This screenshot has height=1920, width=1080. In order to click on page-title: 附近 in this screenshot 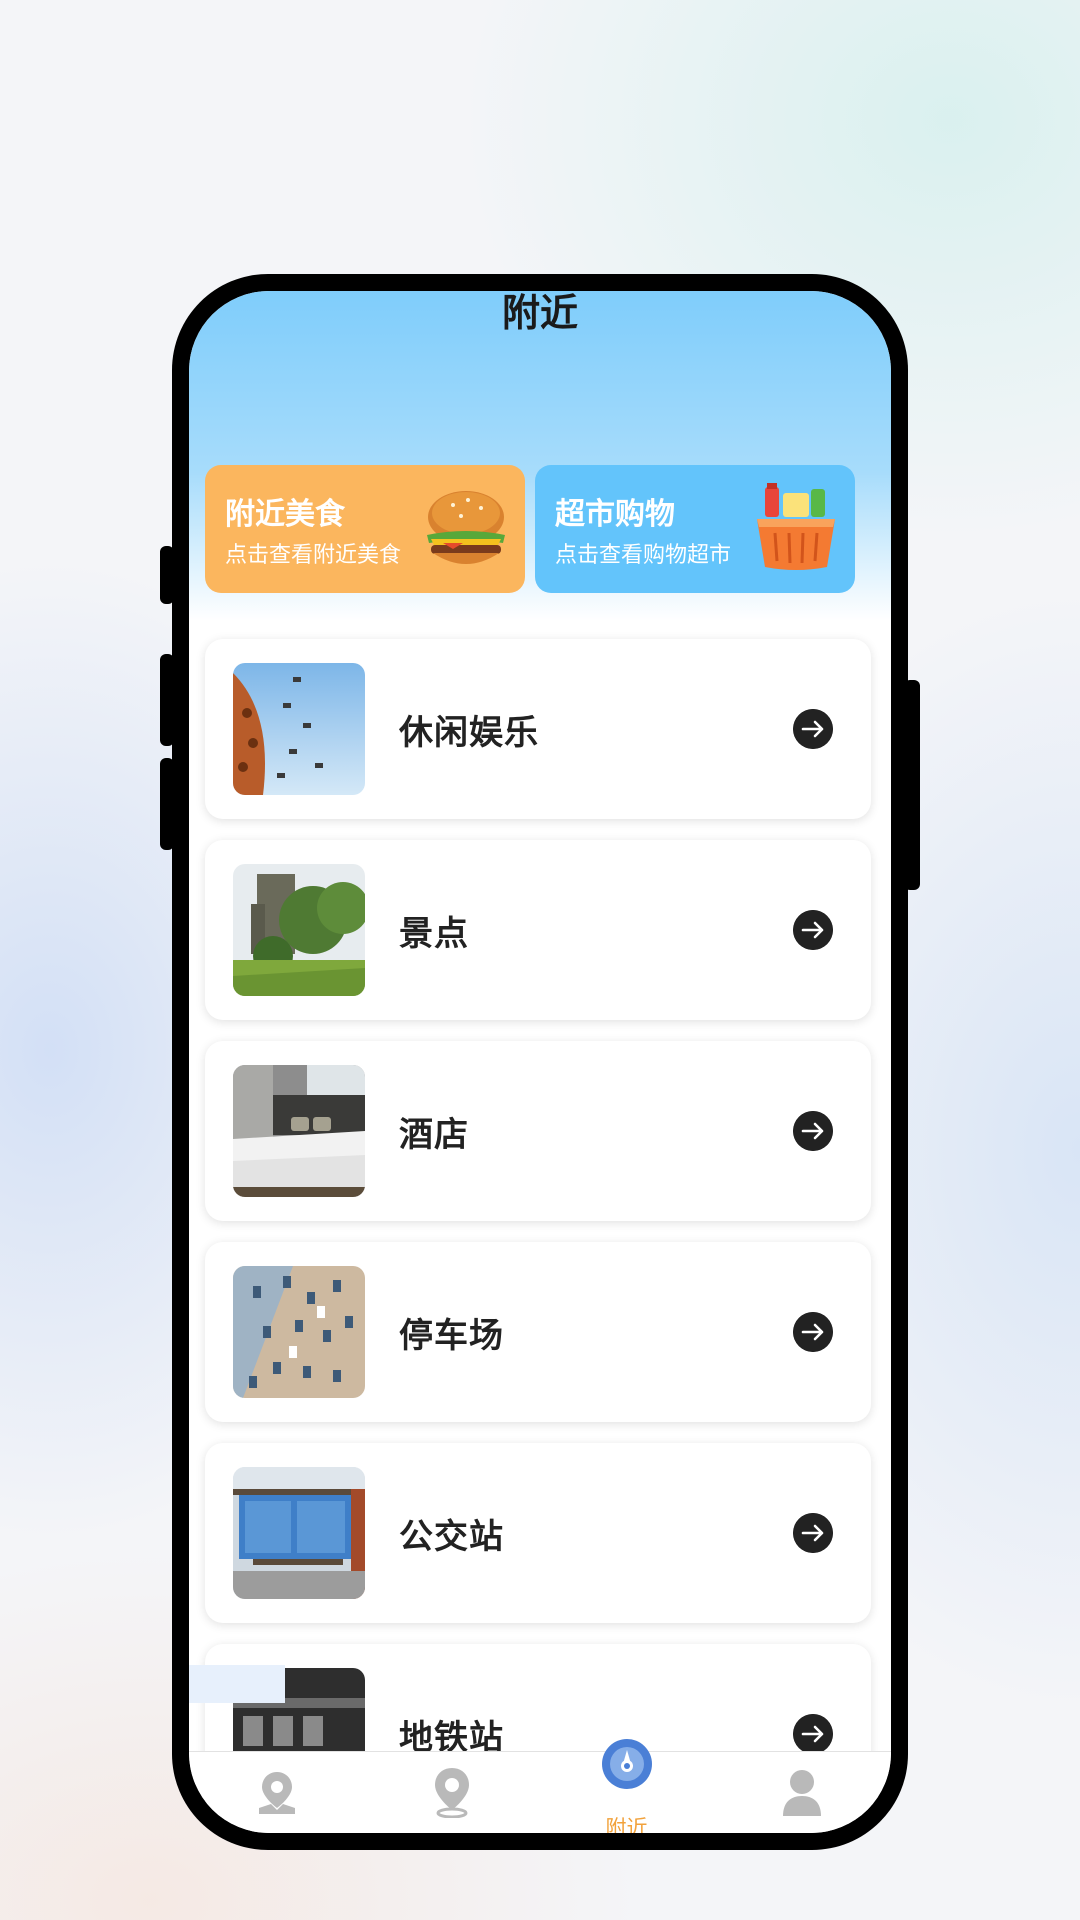, I will do `click(539, 313)`.